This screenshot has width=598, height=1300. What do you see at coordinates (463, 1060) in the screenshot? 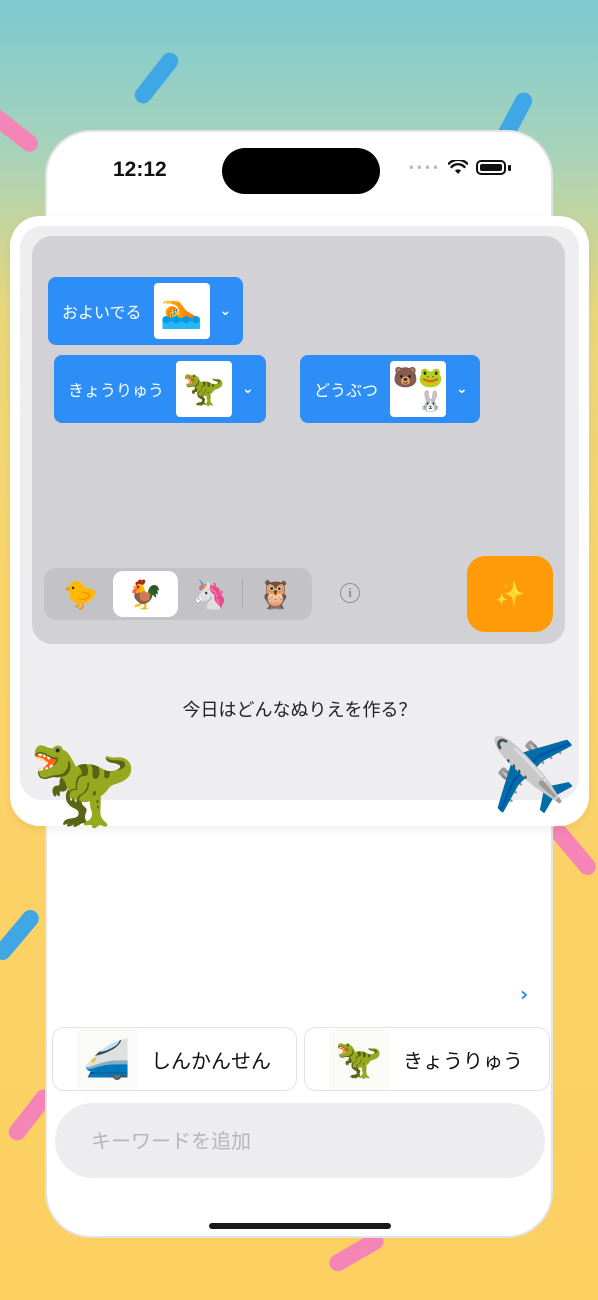
I see `suggestion-label: きょうりゅう` at bounding box center [463, 1060].